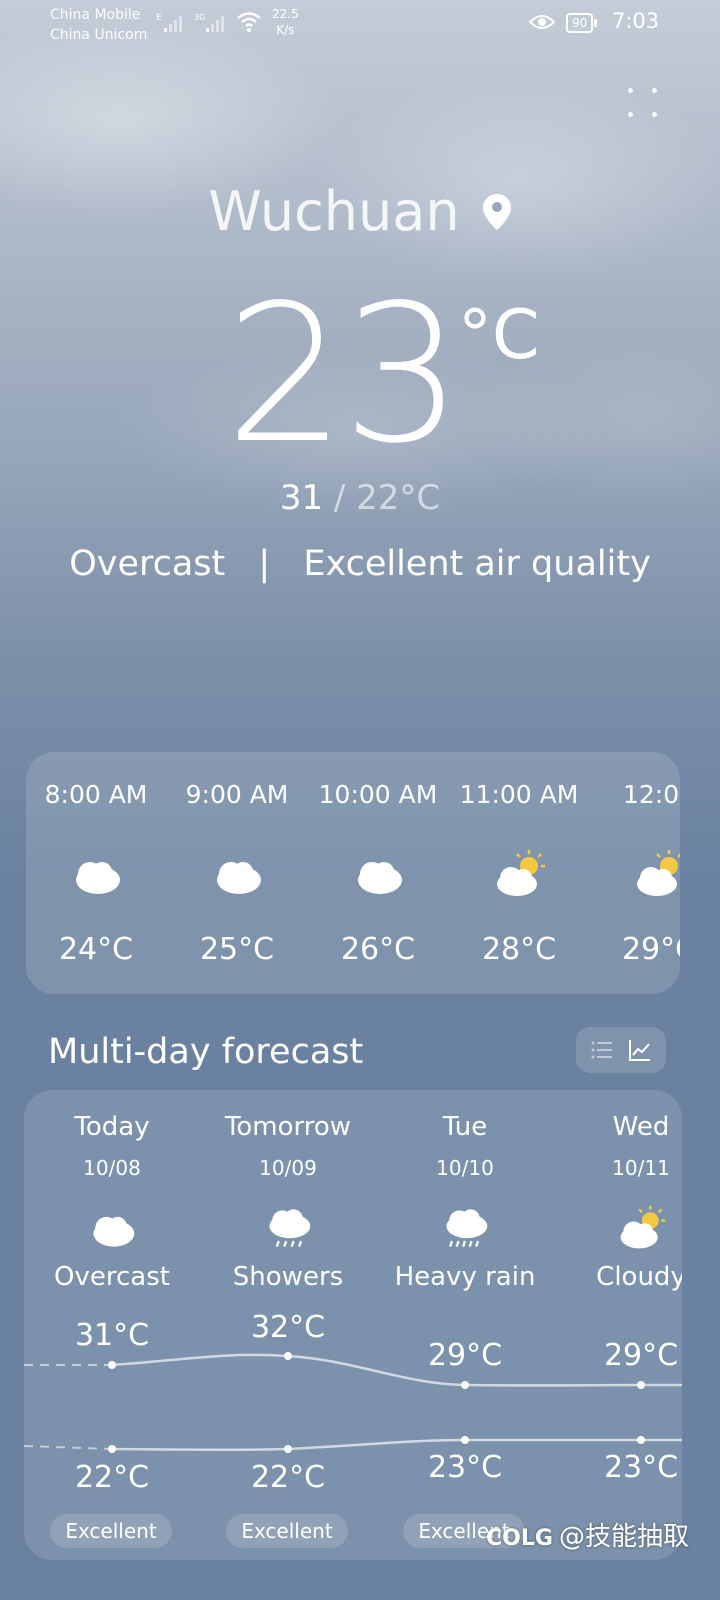 The height and width of the screenshot is (1600, 720). Describe the element at coordinates (301, 498) in the screenshot. I see `high-temperature: 31` at that location.